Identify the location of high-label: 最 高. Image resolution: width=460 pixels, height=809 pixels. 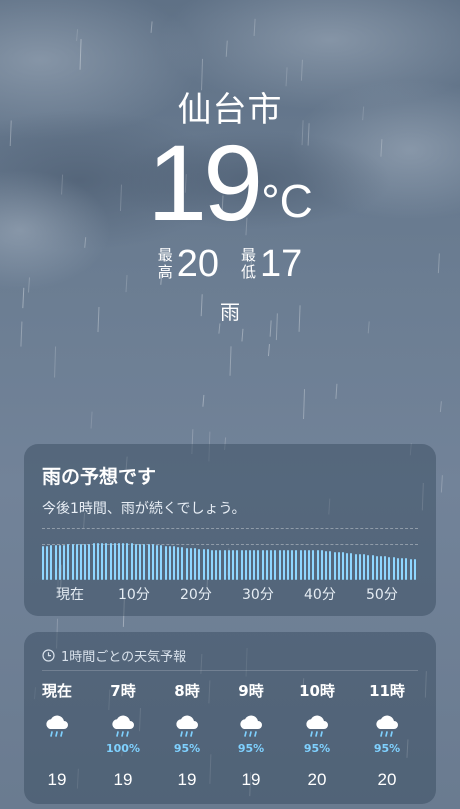
(165, 264).